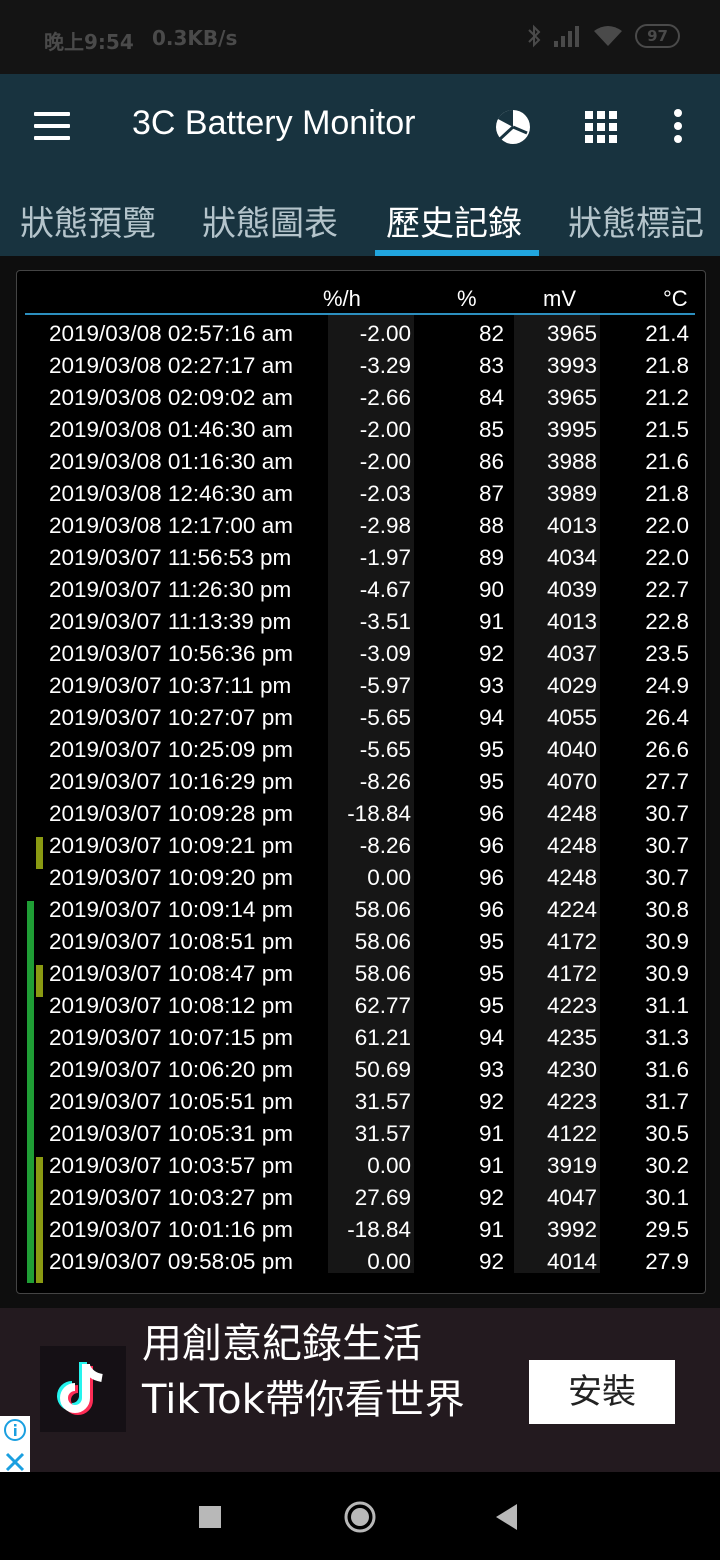 This screenshot has height=1560, width=720. I want to click on menu-icon, so click(52, 126).